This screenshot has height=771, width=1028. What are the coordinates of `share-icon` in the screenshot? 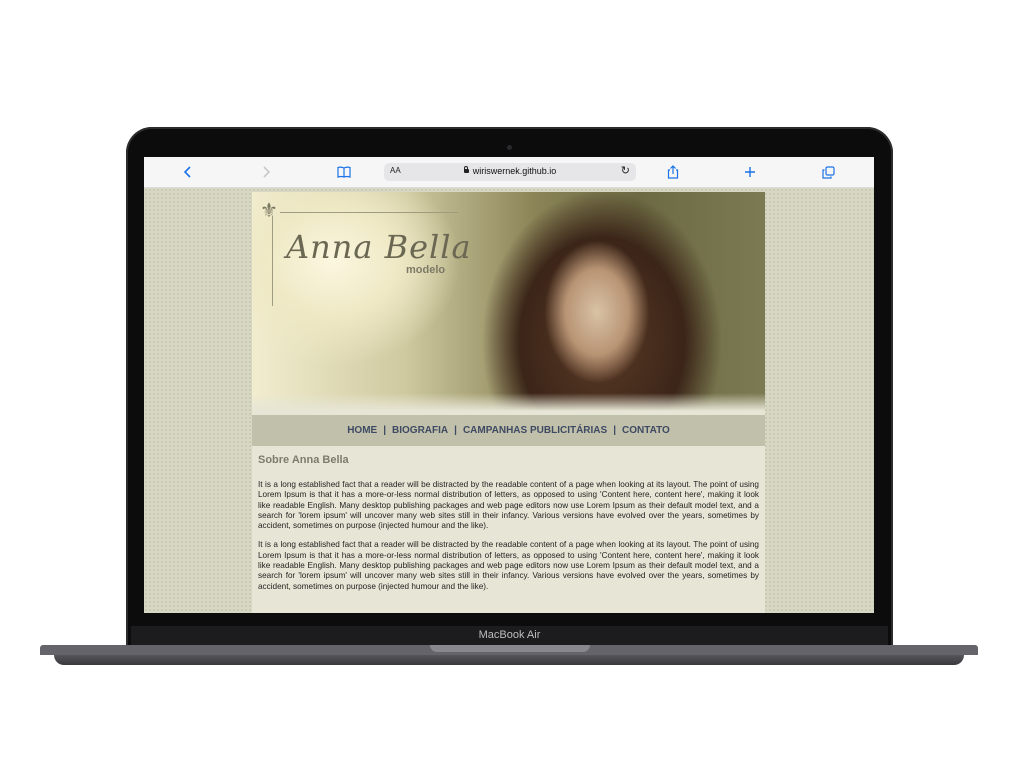 It's located at (673, 172).